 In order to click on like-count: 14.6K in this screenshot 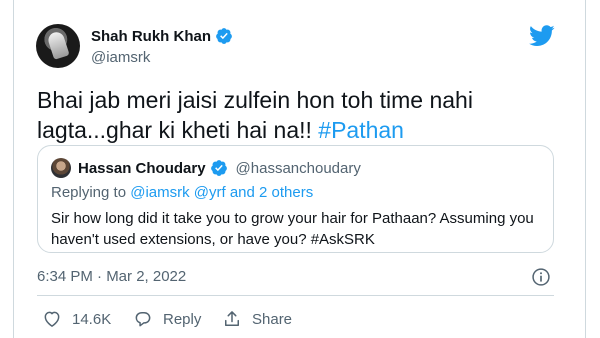, I will do `click(92, 319)`.